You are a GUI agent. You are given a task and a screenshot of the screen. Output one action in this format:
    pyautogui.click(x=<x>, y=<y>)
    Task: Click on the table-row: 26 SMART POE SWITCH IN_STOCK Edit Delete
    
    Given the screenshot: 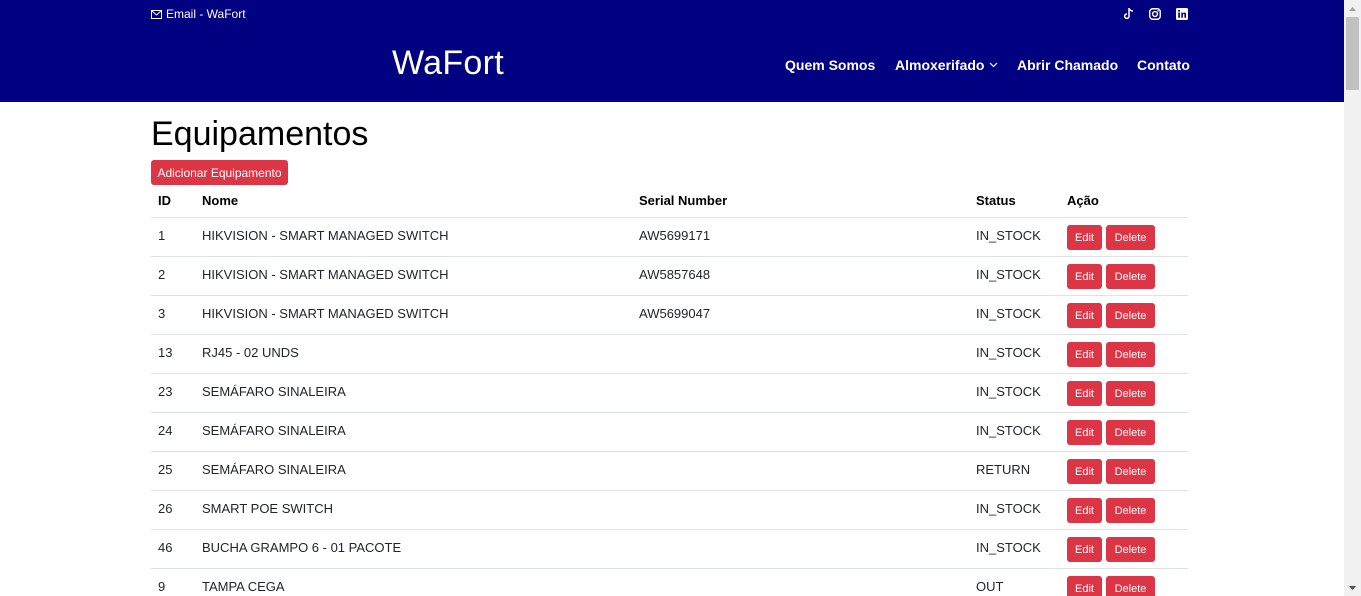 What is the action you would take?
    pyautogui.click(x=669, y=510)
    